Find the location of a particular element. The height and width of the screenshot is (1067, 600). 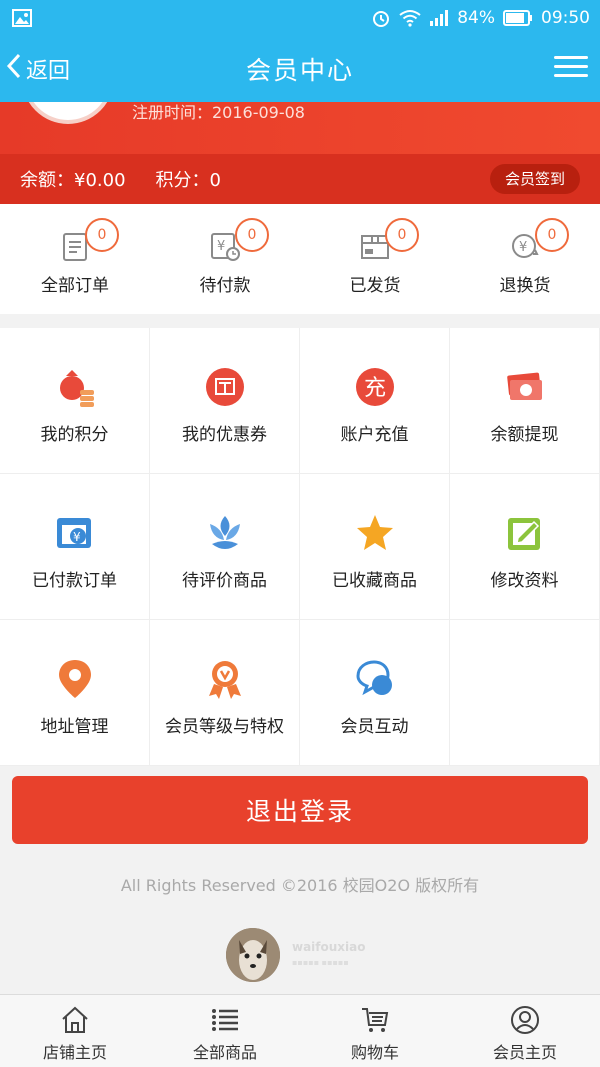

grid-label: 我的优惠券 is located at coordinates (224, 435).